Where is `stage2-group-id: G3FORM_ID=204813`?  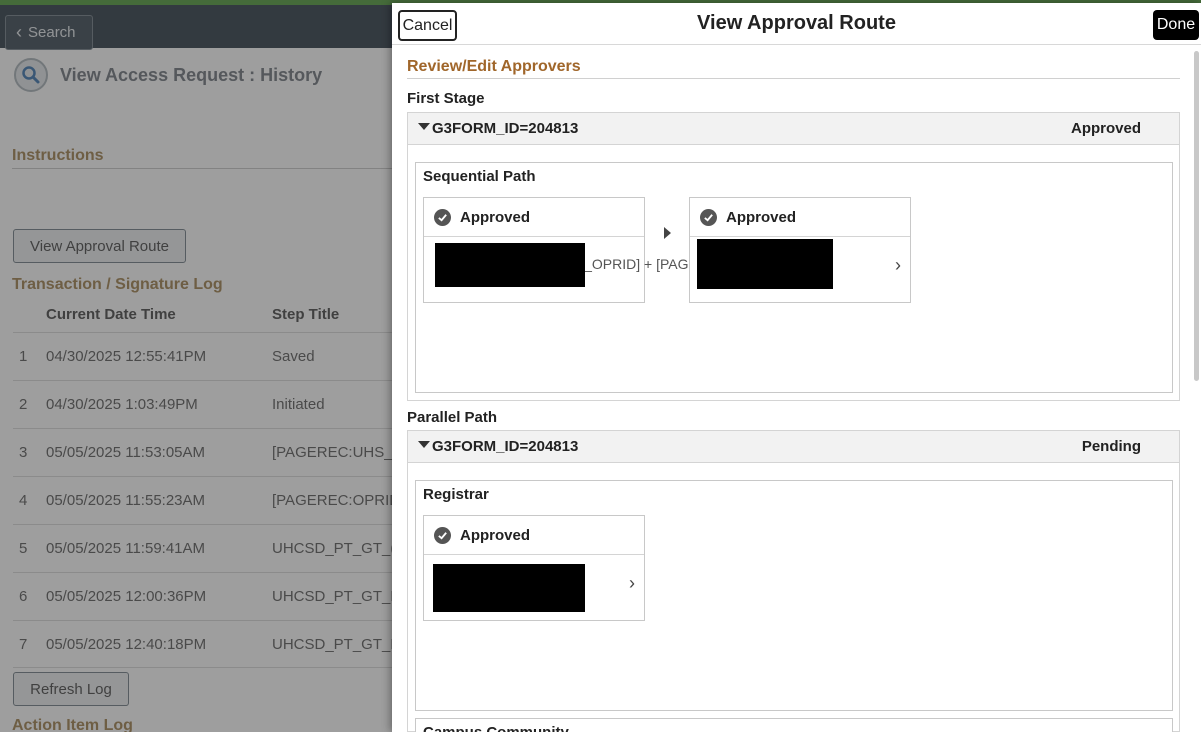
stage2-group-id: G3FORM_ID=204813 is located at coordinates (505, 446).